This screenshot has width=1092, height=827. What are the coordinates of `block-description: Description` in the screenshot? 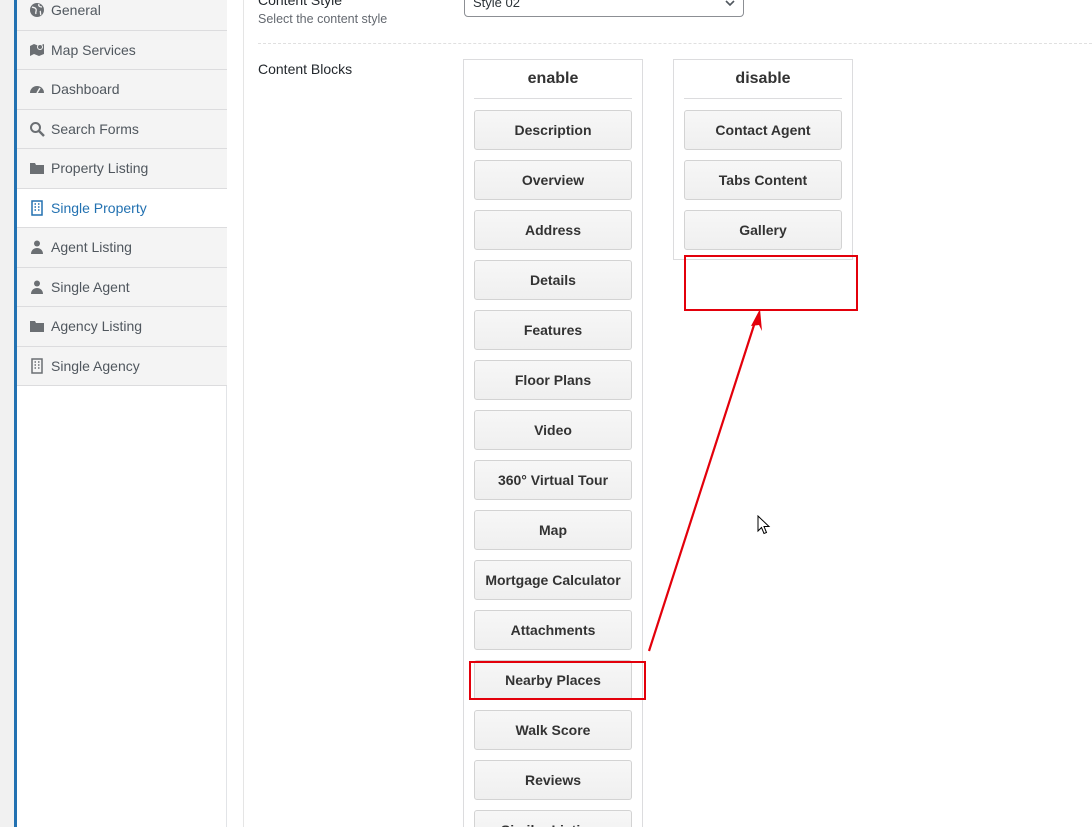 It's located at (553, 130).